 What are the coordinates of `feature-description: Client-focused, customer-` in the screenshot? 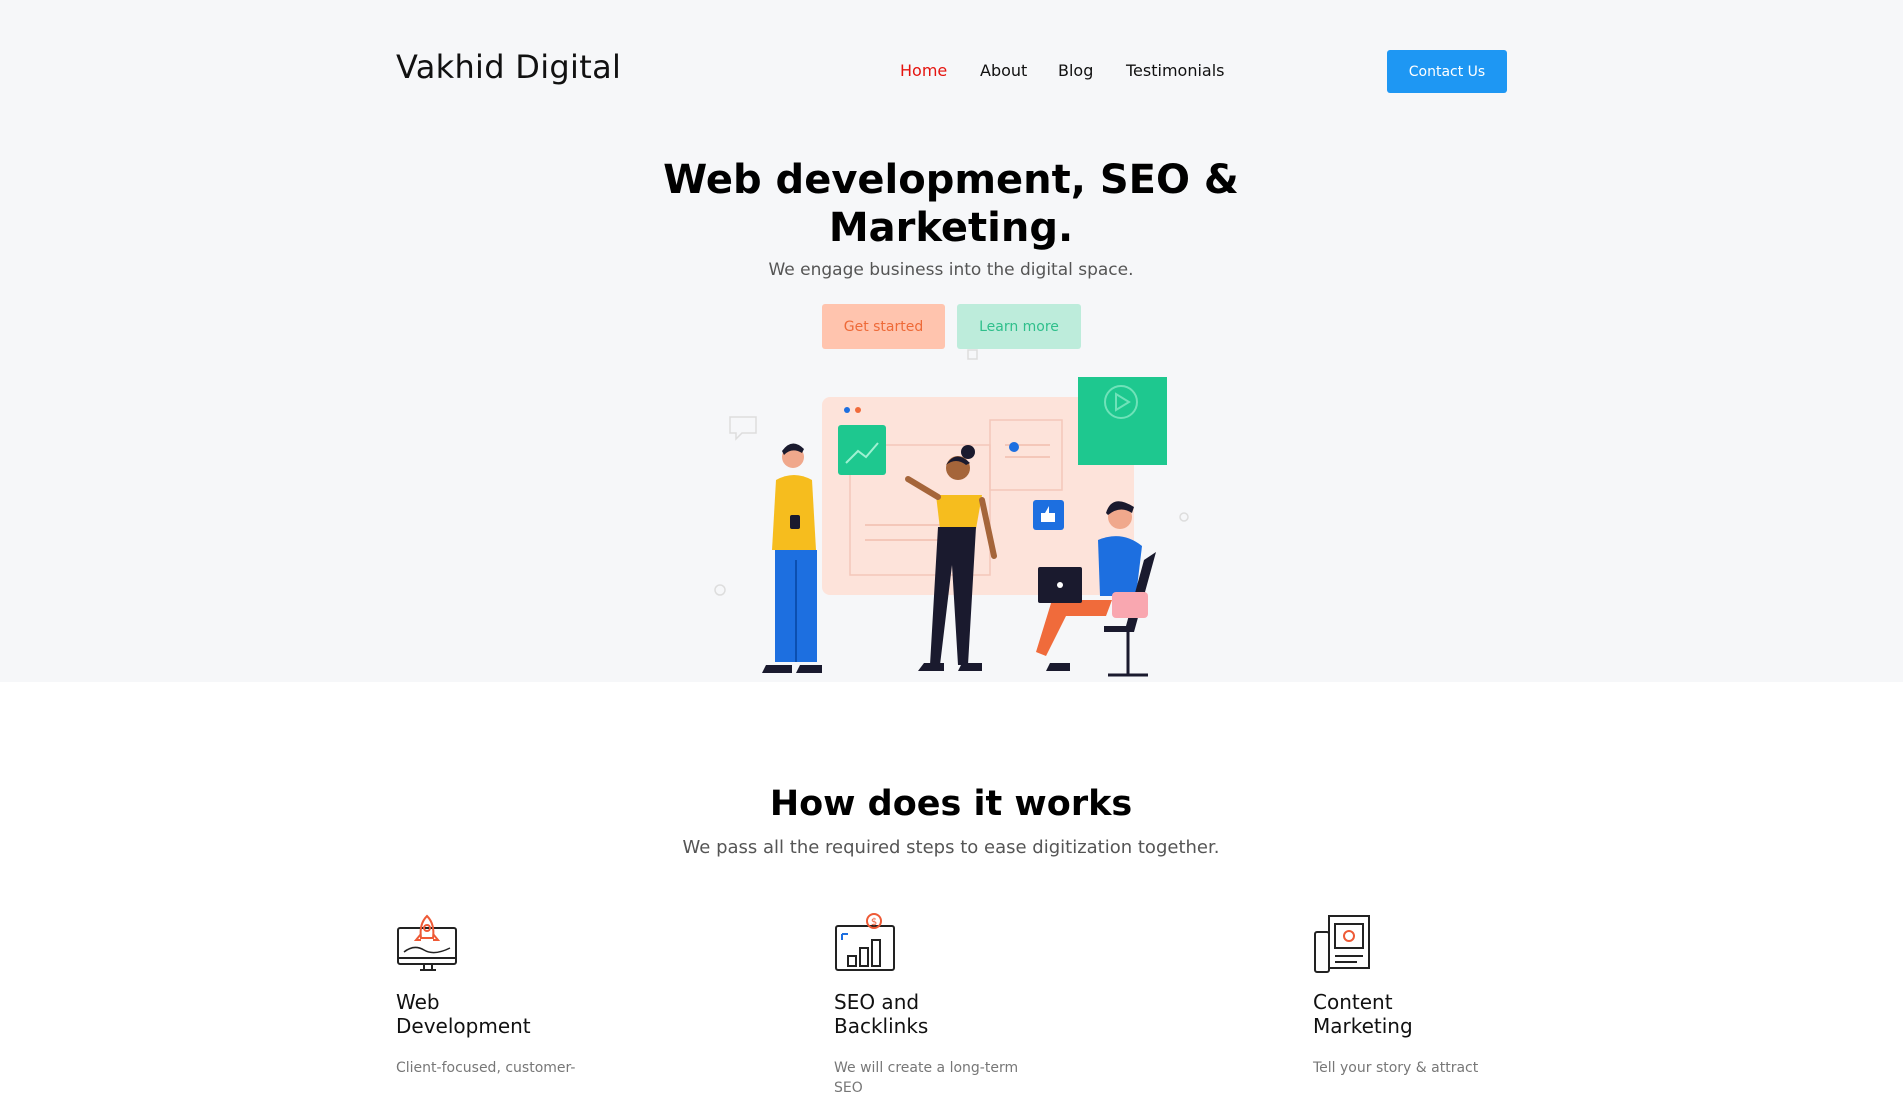 It's located at (486, 1068).